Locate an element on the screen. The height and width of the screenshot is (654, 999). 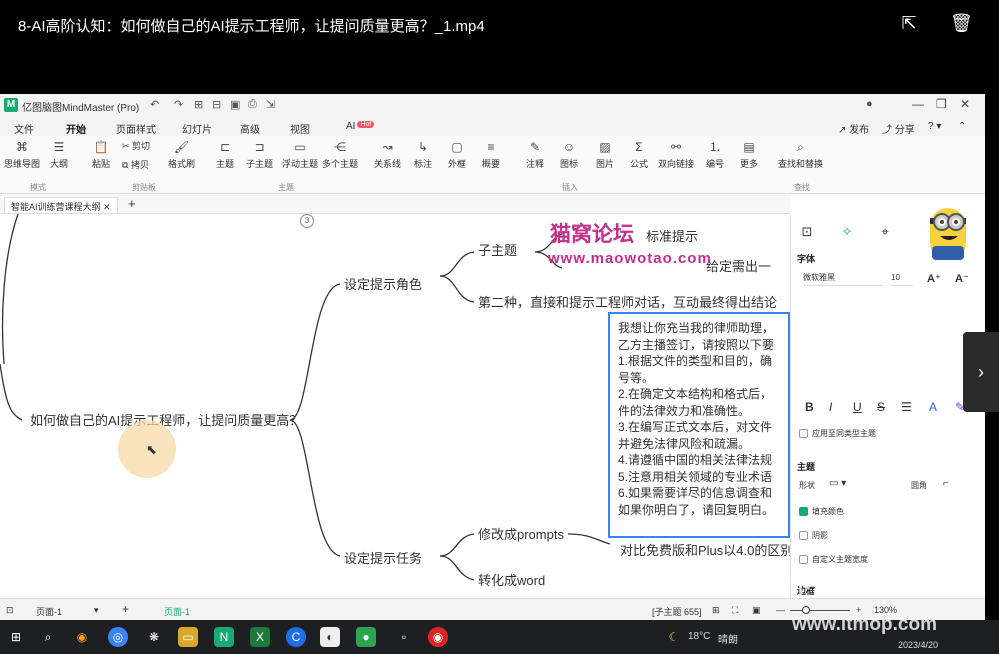
collapse-badge: 3 is located at coordinates (307, 221).